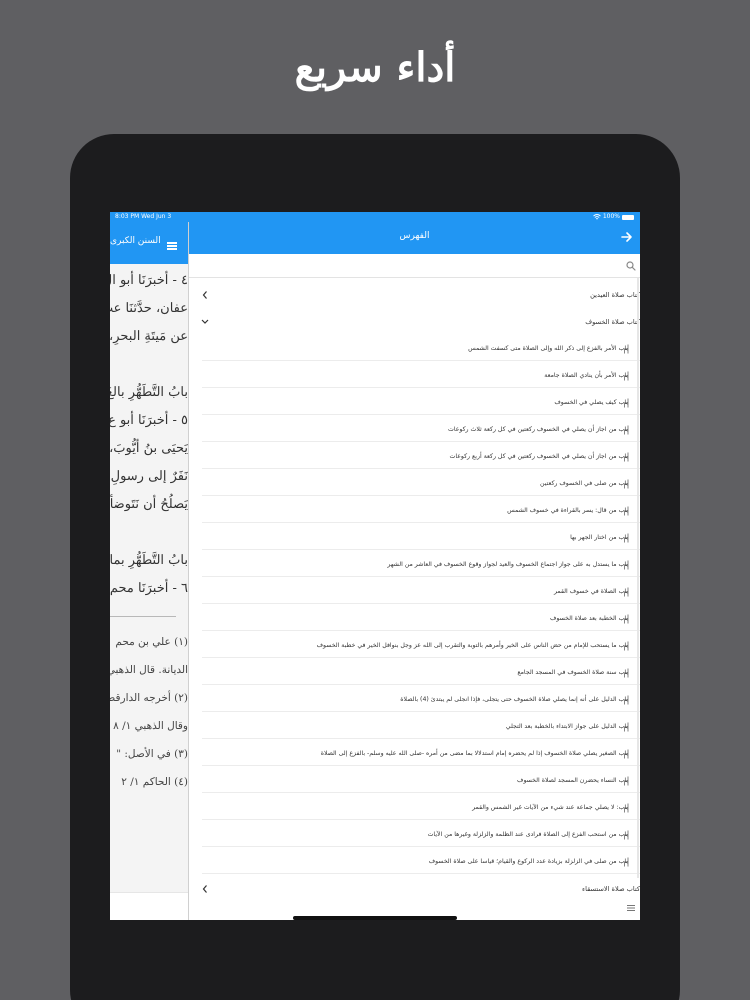 Image resolution: width=750 pixels, height=1000 pixels. Describe the element at coordinates (612, 322) in the screenshot. I see `index-row-label: كتاب صلاة الخسوف` at that location.